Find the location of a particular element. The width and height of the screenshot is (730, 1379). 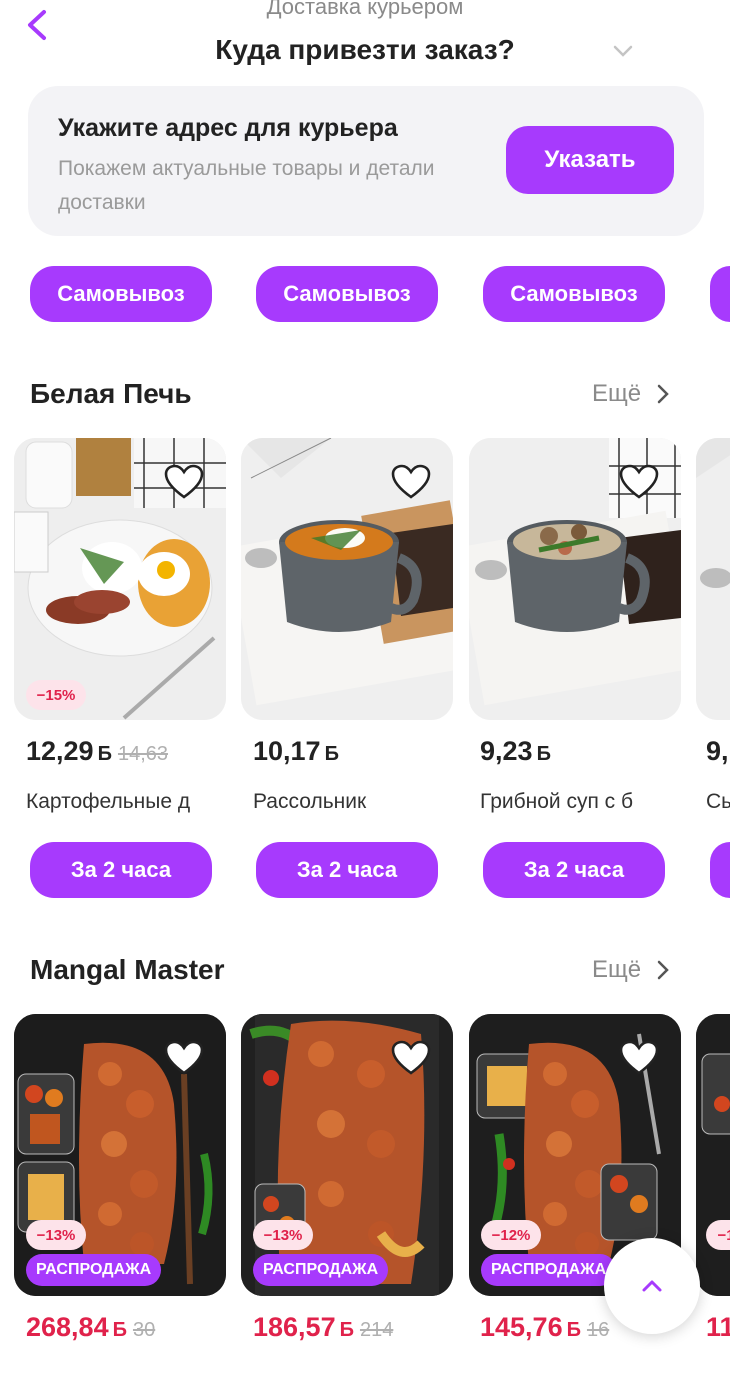

product-price: 11 is located at coordinates (718, 1327).